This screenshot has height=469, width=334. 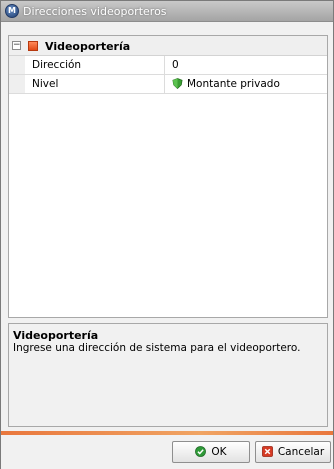 I want to click on accent-divider, so click(x=167, y=433).